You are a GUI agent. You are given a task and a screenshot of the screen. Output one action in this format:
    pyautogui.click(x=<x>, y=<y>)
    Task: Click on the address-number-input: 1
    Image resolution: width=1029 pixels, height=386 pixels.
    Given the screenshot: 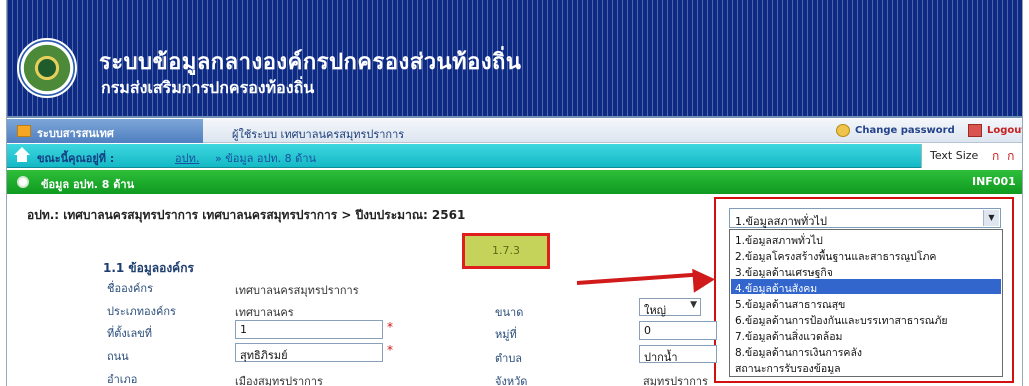 What is the action you would take?
    pyautogui.click(x=309, y=329)
    